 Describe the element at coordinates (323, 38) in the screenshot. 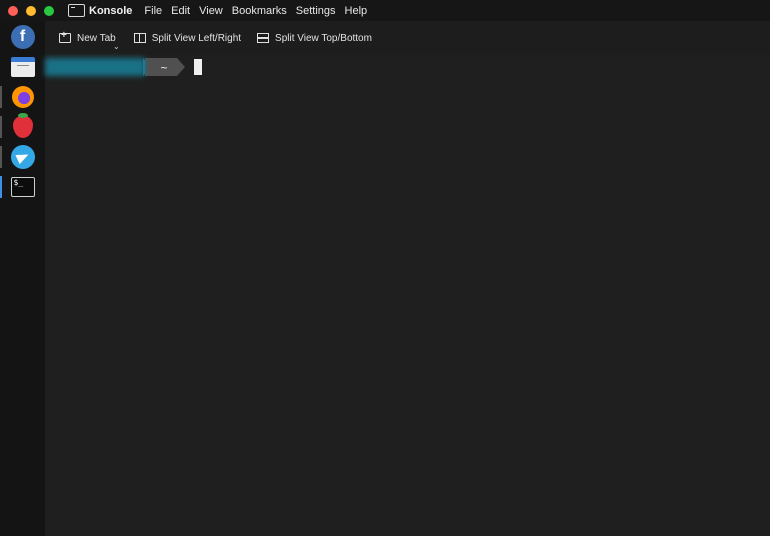

I see `split-tb-label: Split View Top/Bottom` at that location.